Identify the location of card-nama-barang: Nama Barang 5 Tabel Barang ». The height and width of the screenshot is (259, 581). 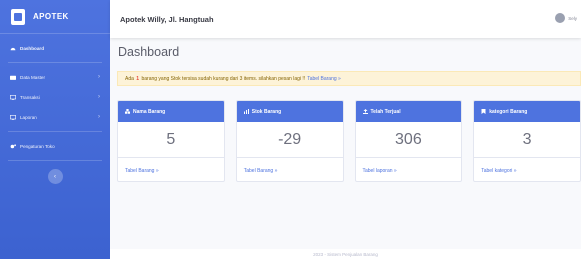
(171, 141).